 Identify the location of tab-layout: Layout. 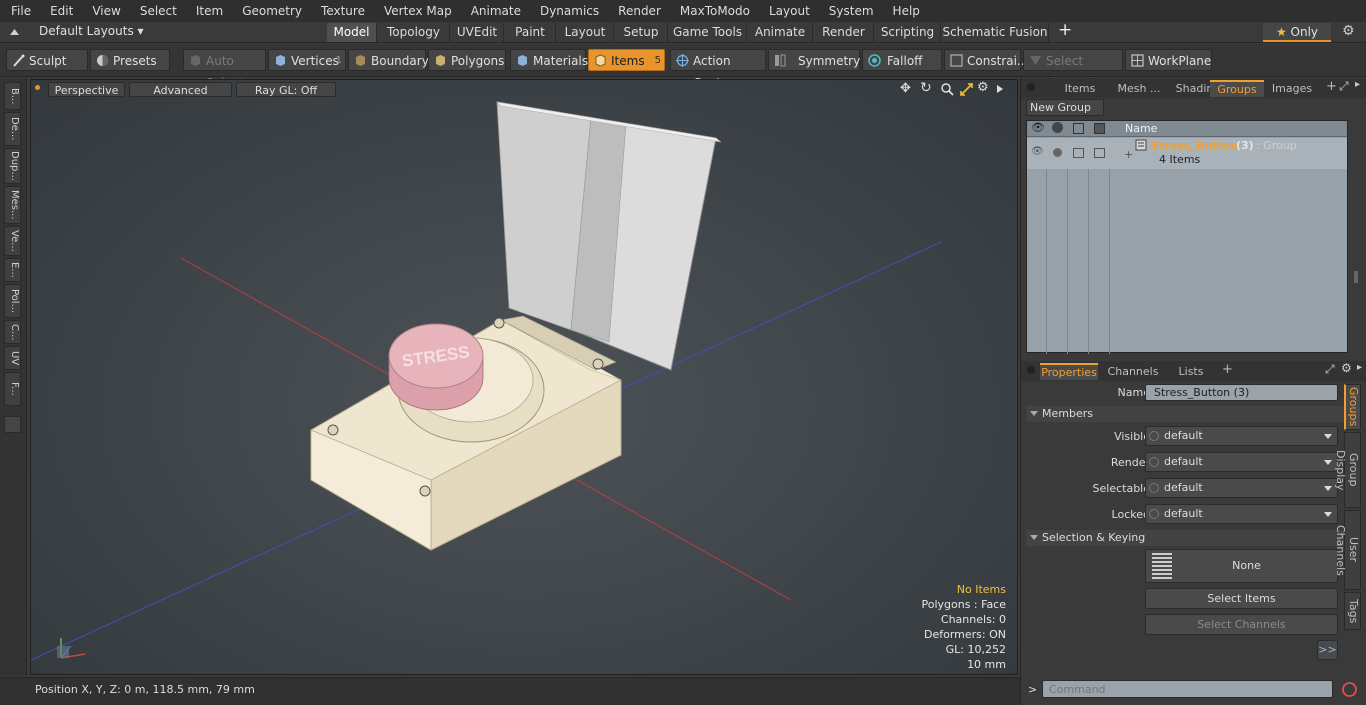
(585, 32).